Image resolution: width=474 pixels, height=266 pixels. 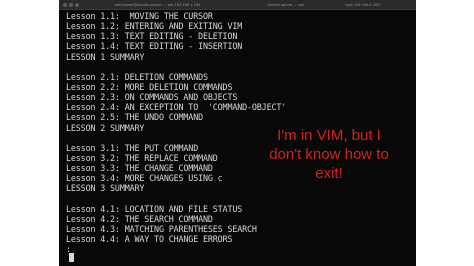 What do you see at coordinates (134, 117) in the screenshot?
I see `terminal-line: Lesson 2.5: THE UNDO COMMAND` at bounding box center [134, 117].